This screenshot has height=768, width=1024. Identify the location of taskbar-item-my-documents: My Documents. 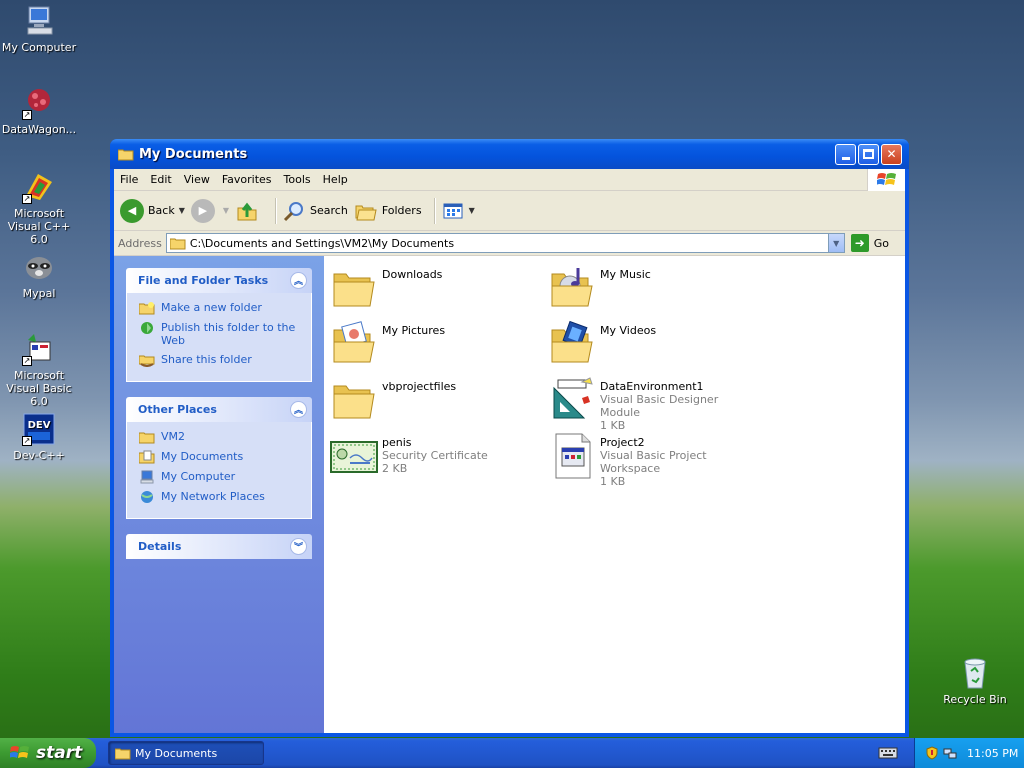
(186, 753).